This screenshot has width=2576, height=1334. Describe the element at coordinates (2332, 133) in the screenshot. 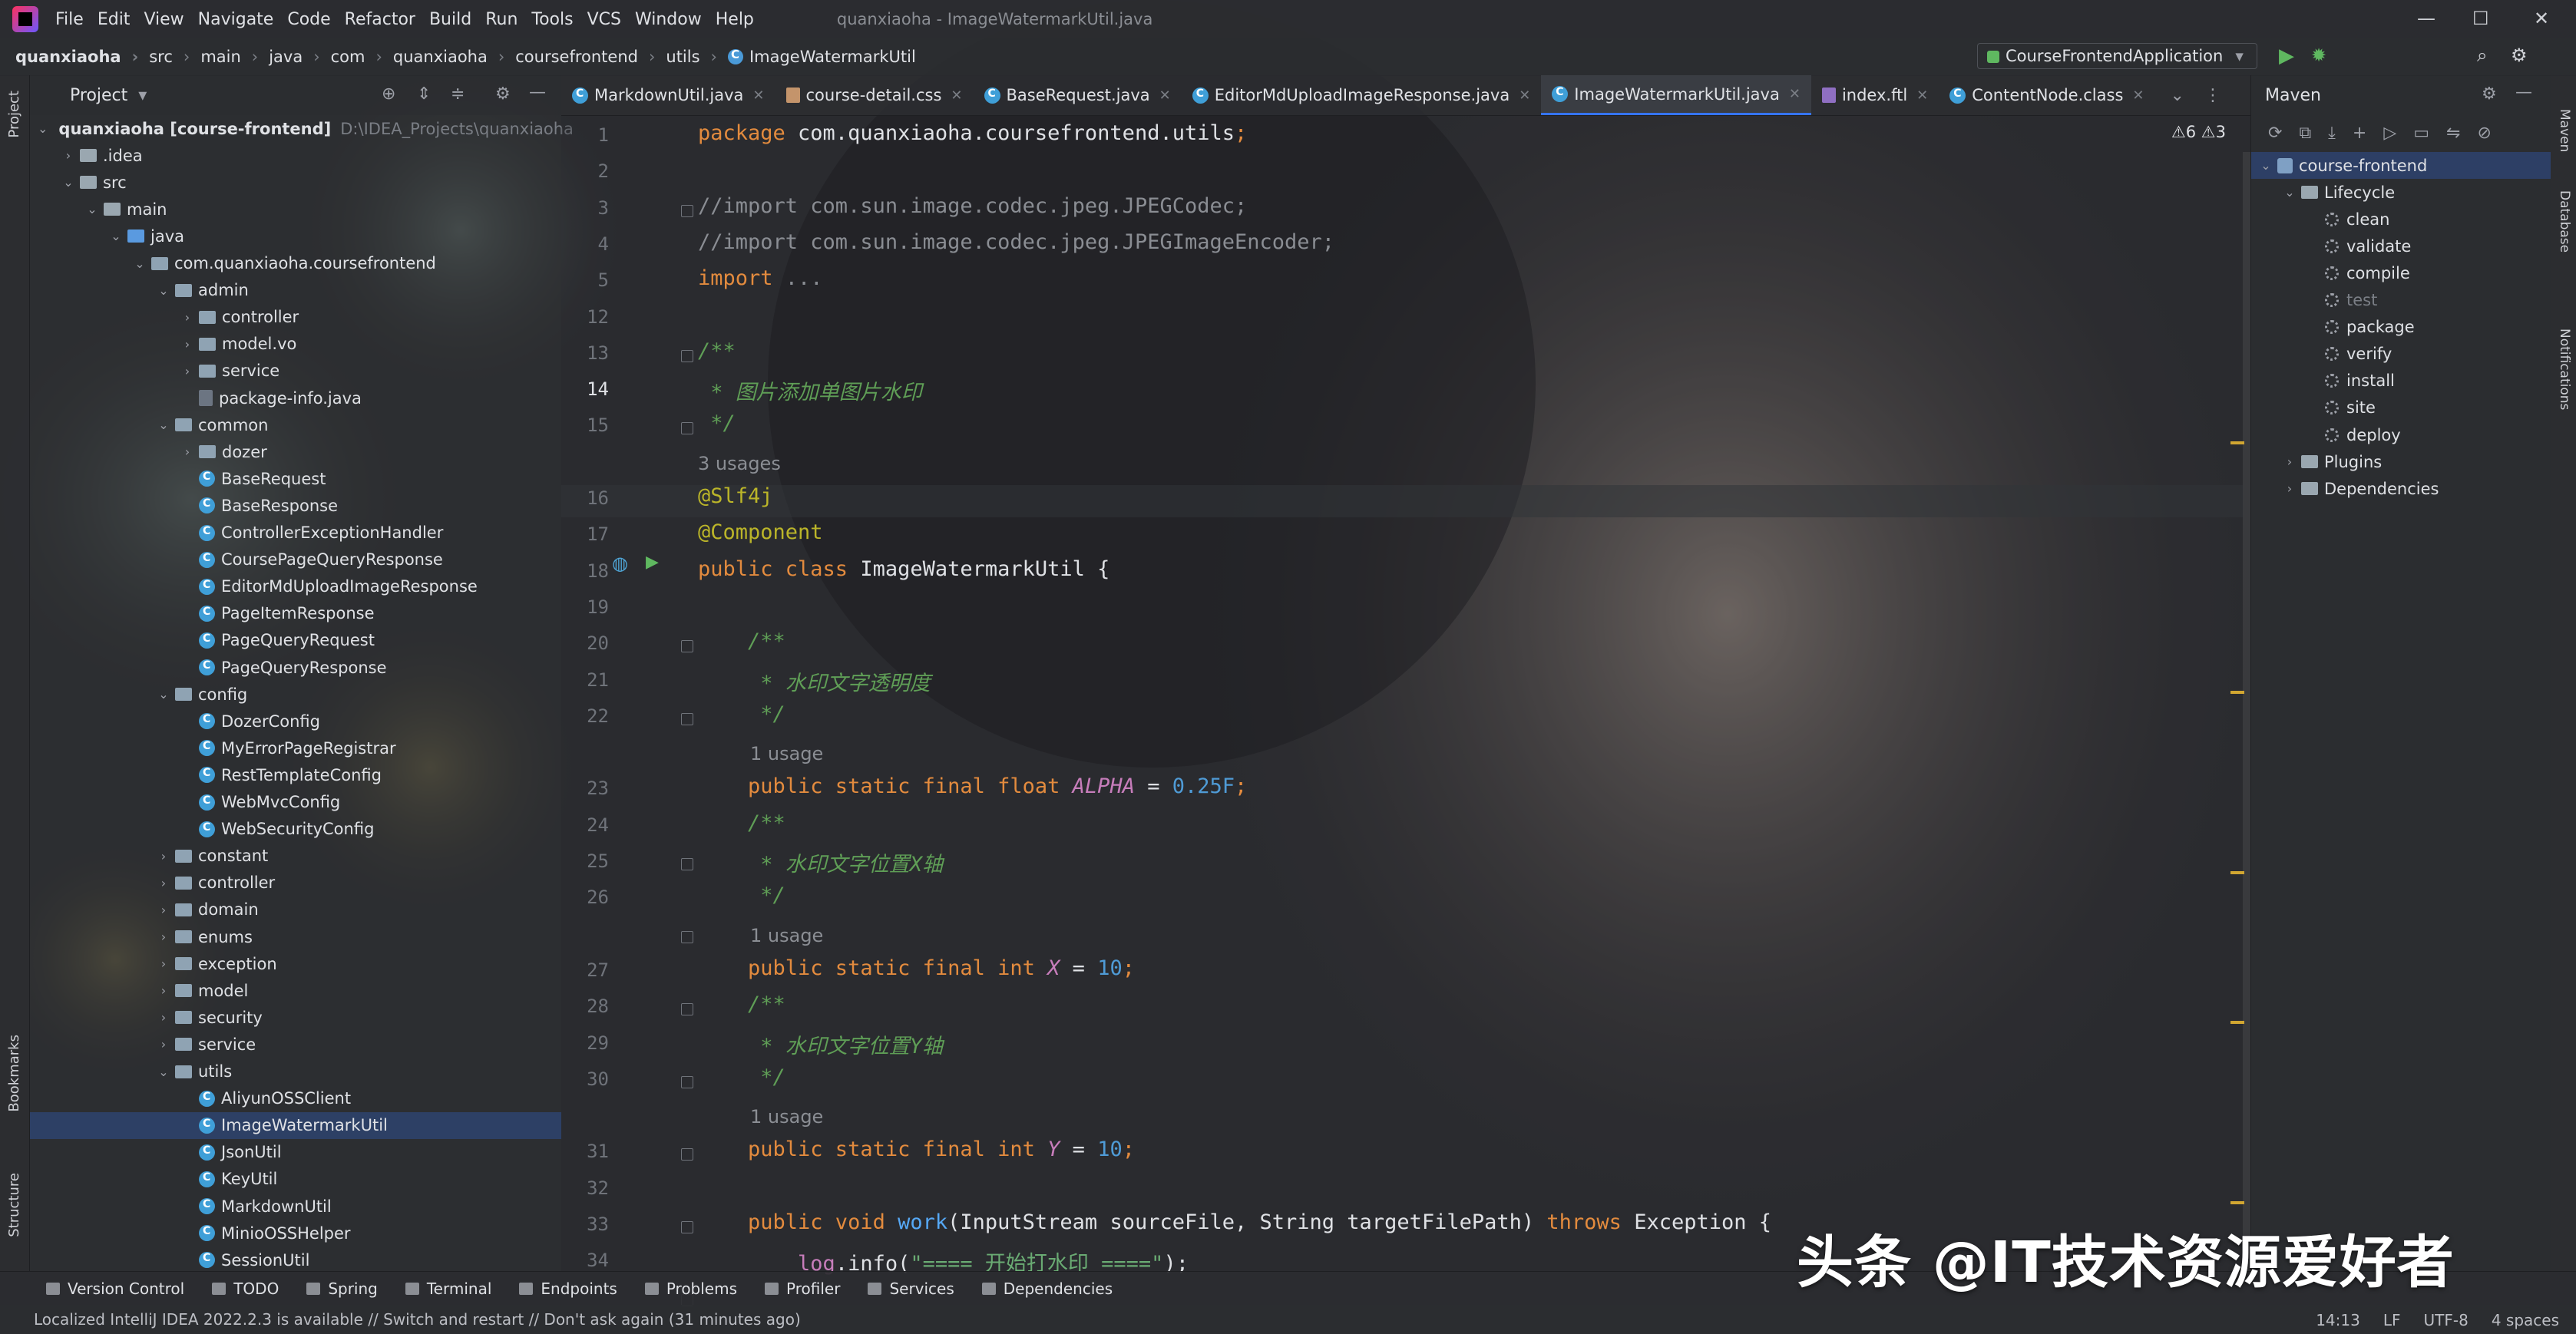

I see `download-icon: ⤓` at that location.